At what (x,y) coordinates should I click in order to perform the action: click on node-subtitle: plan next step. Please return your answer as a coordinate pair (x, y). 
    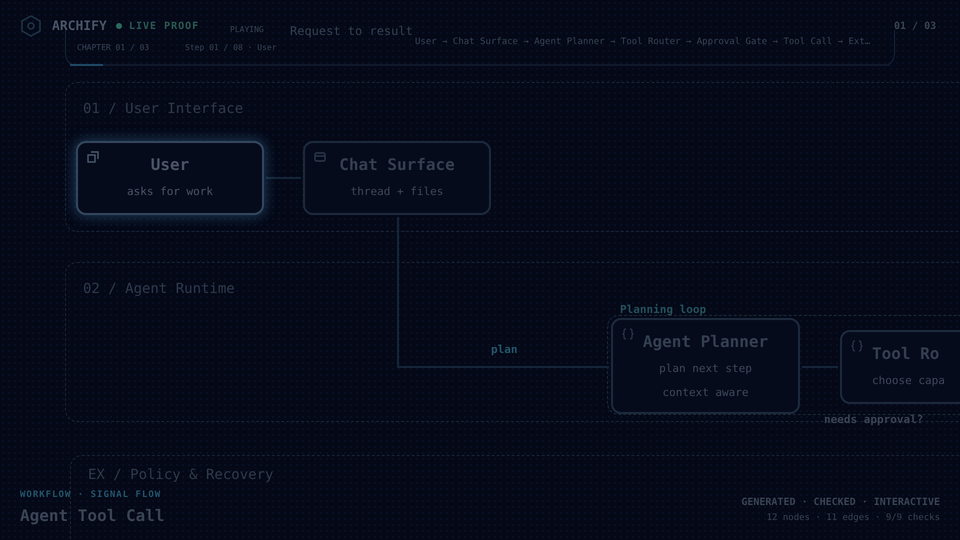
    Looking at the image, I should click on (705, 368).